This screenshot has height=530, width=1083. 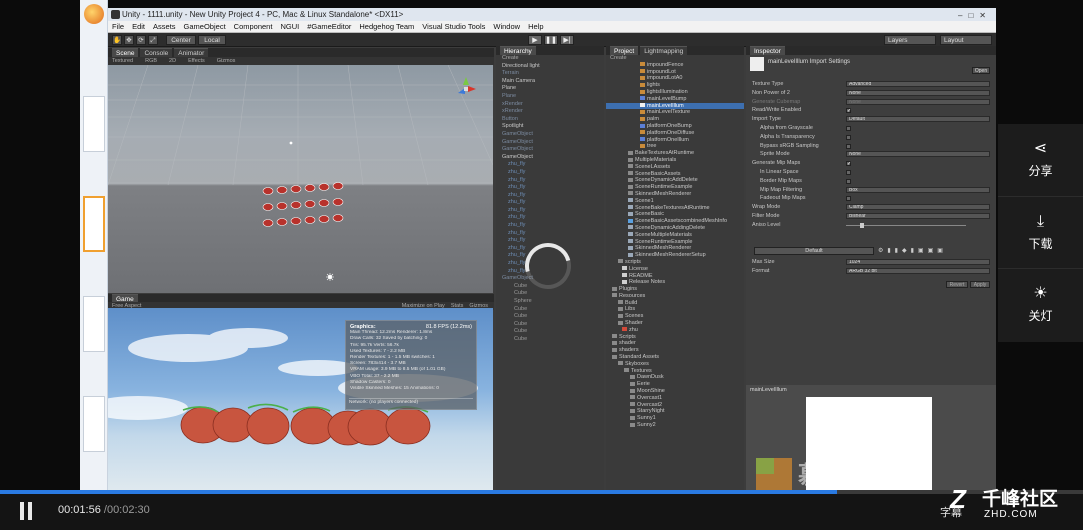 What do you see at coordinates (981, 70) in the screenshot?
I see `open-button: Open` at bounding box center [981, 70].